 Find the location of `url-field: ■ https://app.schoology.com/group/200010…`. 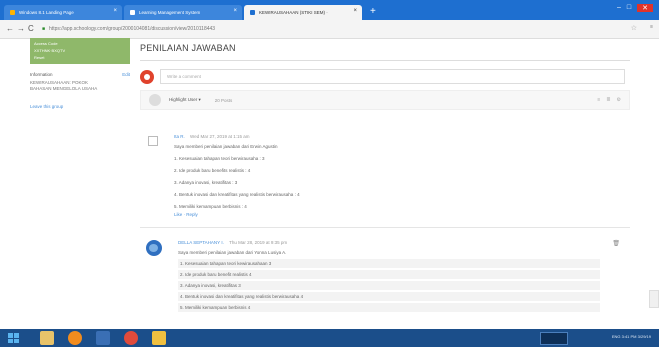

url-field: ■ https://app.schoology.com/group/200010… is located at coordinates (327, 29).